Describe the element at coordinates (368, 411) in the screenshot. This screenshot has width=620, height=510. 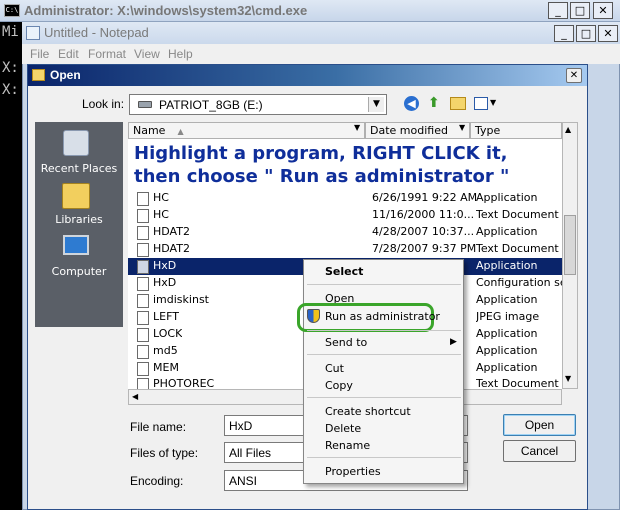
I see `menu-item-create-shortcut: Create shortcut` at that location.